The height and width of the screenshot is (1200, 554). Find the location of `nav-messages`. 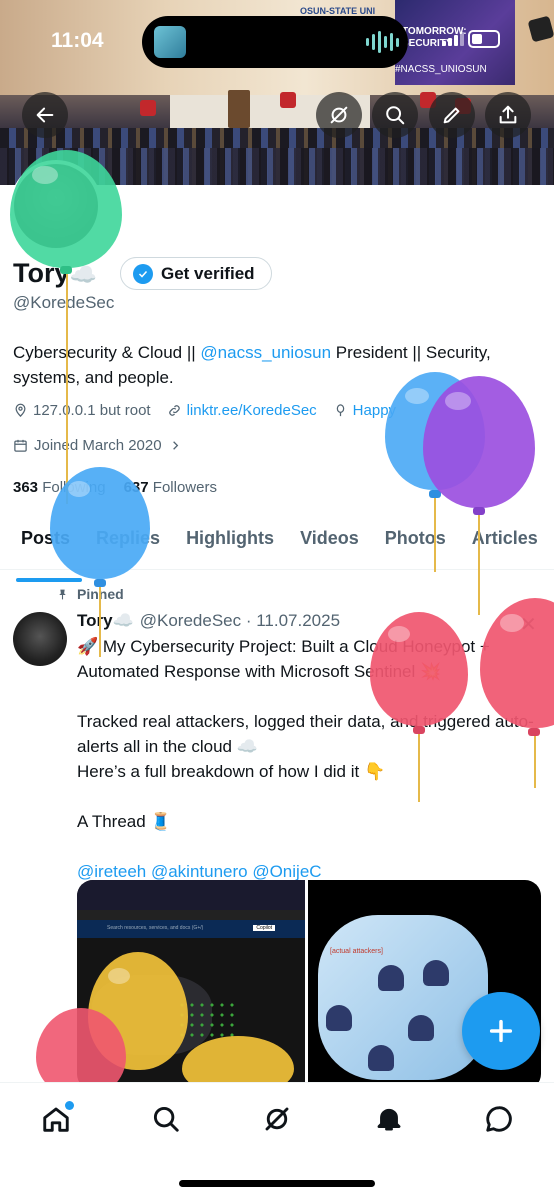

nav-messages is located at coordinates (499, 1119).